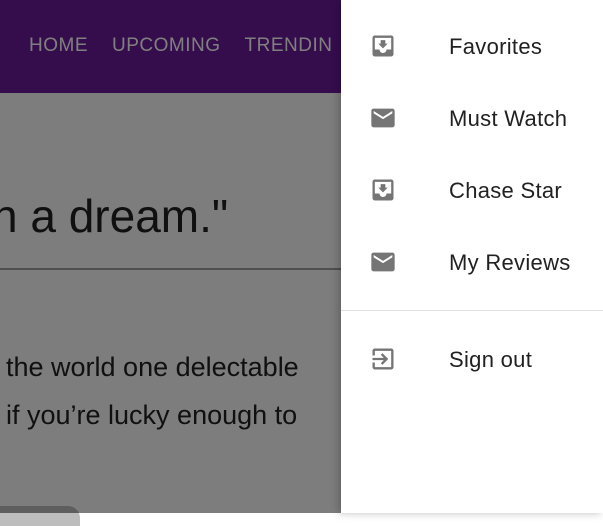 Image resolution: width=603 pixels, height=526 pixels. Describe the element at coordinates (508, 118) in the screenshot. I see `drawer-item-label: Must Watch` at that location.